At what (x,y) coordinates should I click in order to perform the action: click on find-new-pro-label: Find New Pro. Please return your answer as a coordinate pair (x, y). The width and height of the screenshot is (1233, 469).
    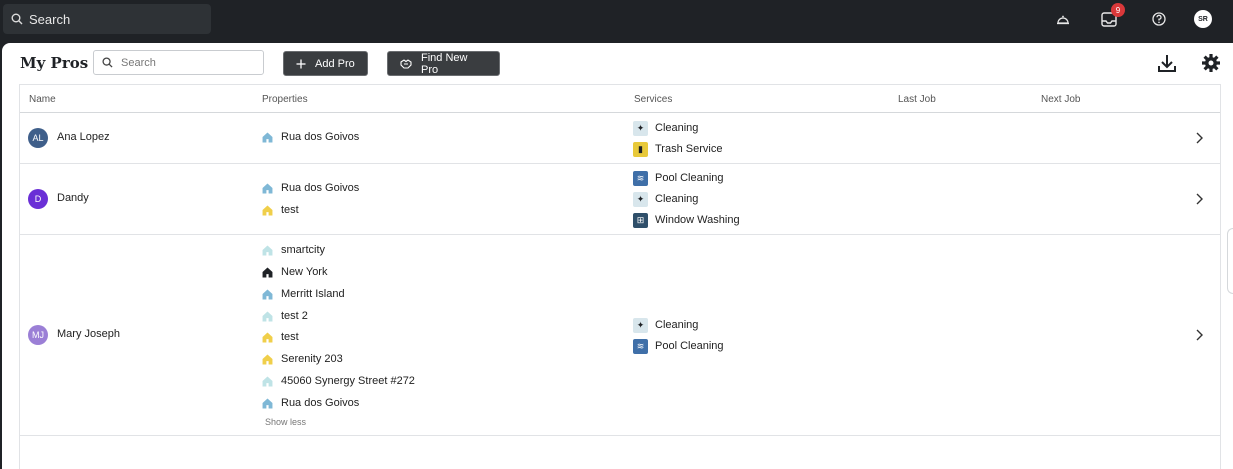
    Looking at the image, I should click on (444, 63).